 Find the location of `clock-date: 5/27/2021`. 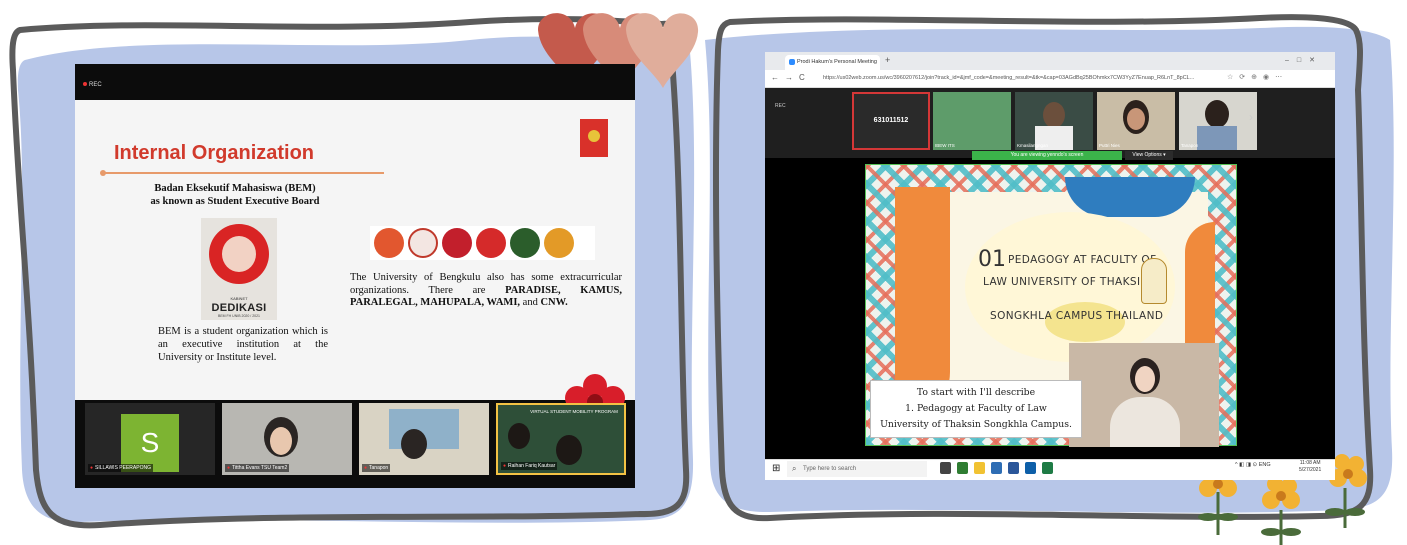

clock-date: 5/27/2021 is located at coordinates (1310, 470).